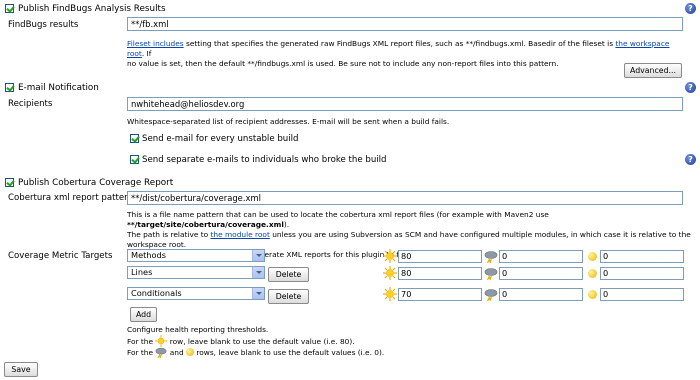 The image size is (700, 380). What do you see at coordinates (134, 159) in the screenshot?
I see `separate-checkbox` at bounding box center [134, 159].